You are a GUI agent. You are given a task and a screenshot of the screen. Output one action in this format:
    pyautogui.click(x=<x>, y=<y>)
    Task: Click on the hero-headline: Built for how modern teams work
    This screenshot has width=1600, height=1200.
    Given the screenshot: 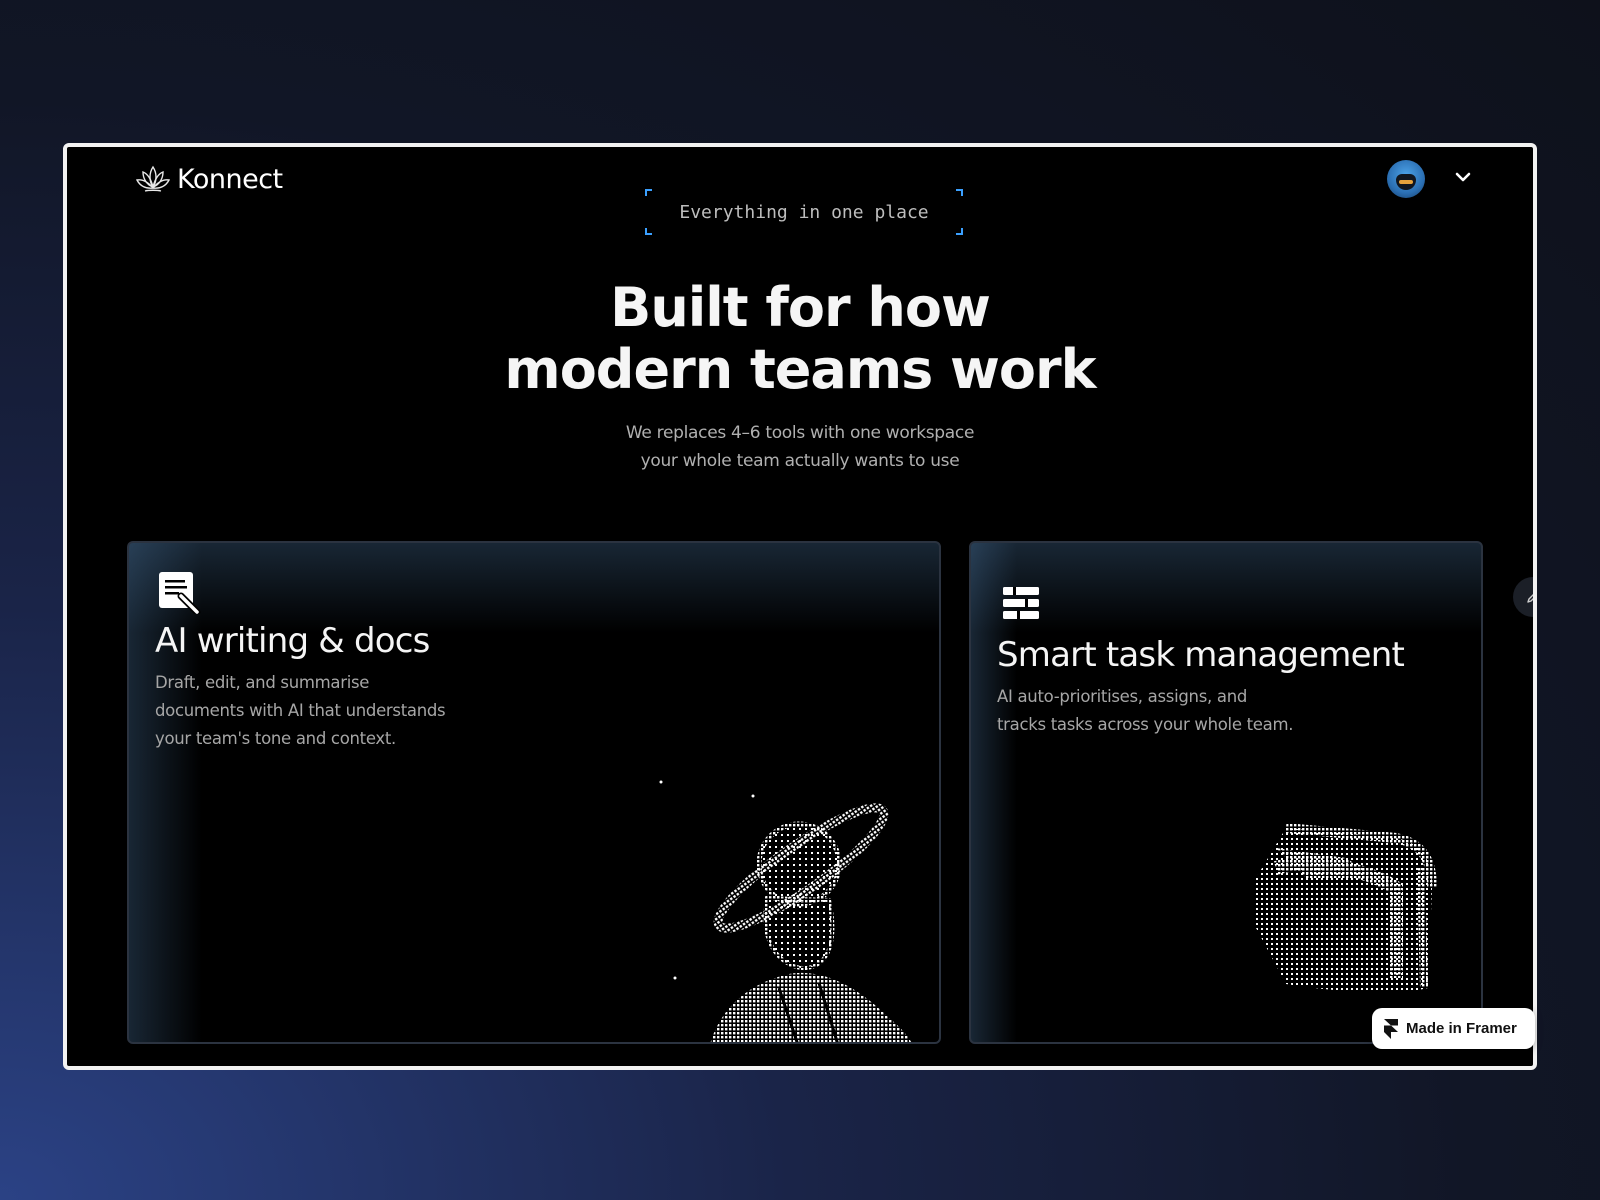 What is the action you would take?
    pyautogui.click(x=800, y=339)
    